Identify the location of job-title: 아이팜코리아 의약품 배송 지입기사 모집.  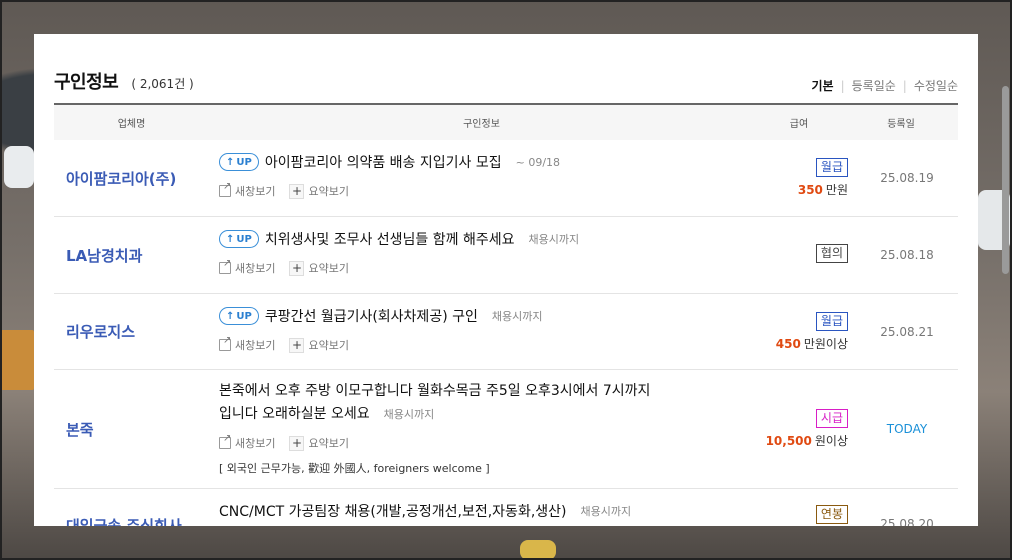
(383, 162).